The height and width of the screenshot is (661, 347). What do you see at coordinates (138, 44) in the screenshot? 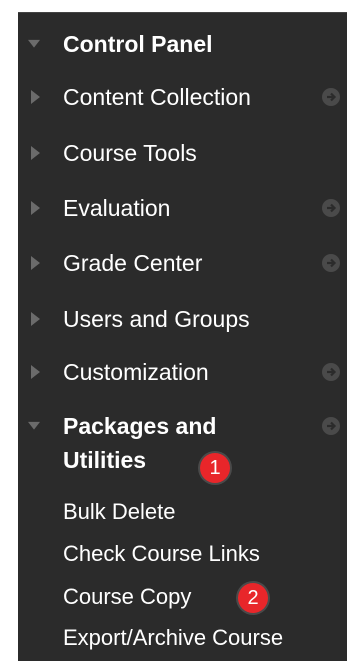
I see `control-panel-title: Control Panel` at bounding box center [138, 44].